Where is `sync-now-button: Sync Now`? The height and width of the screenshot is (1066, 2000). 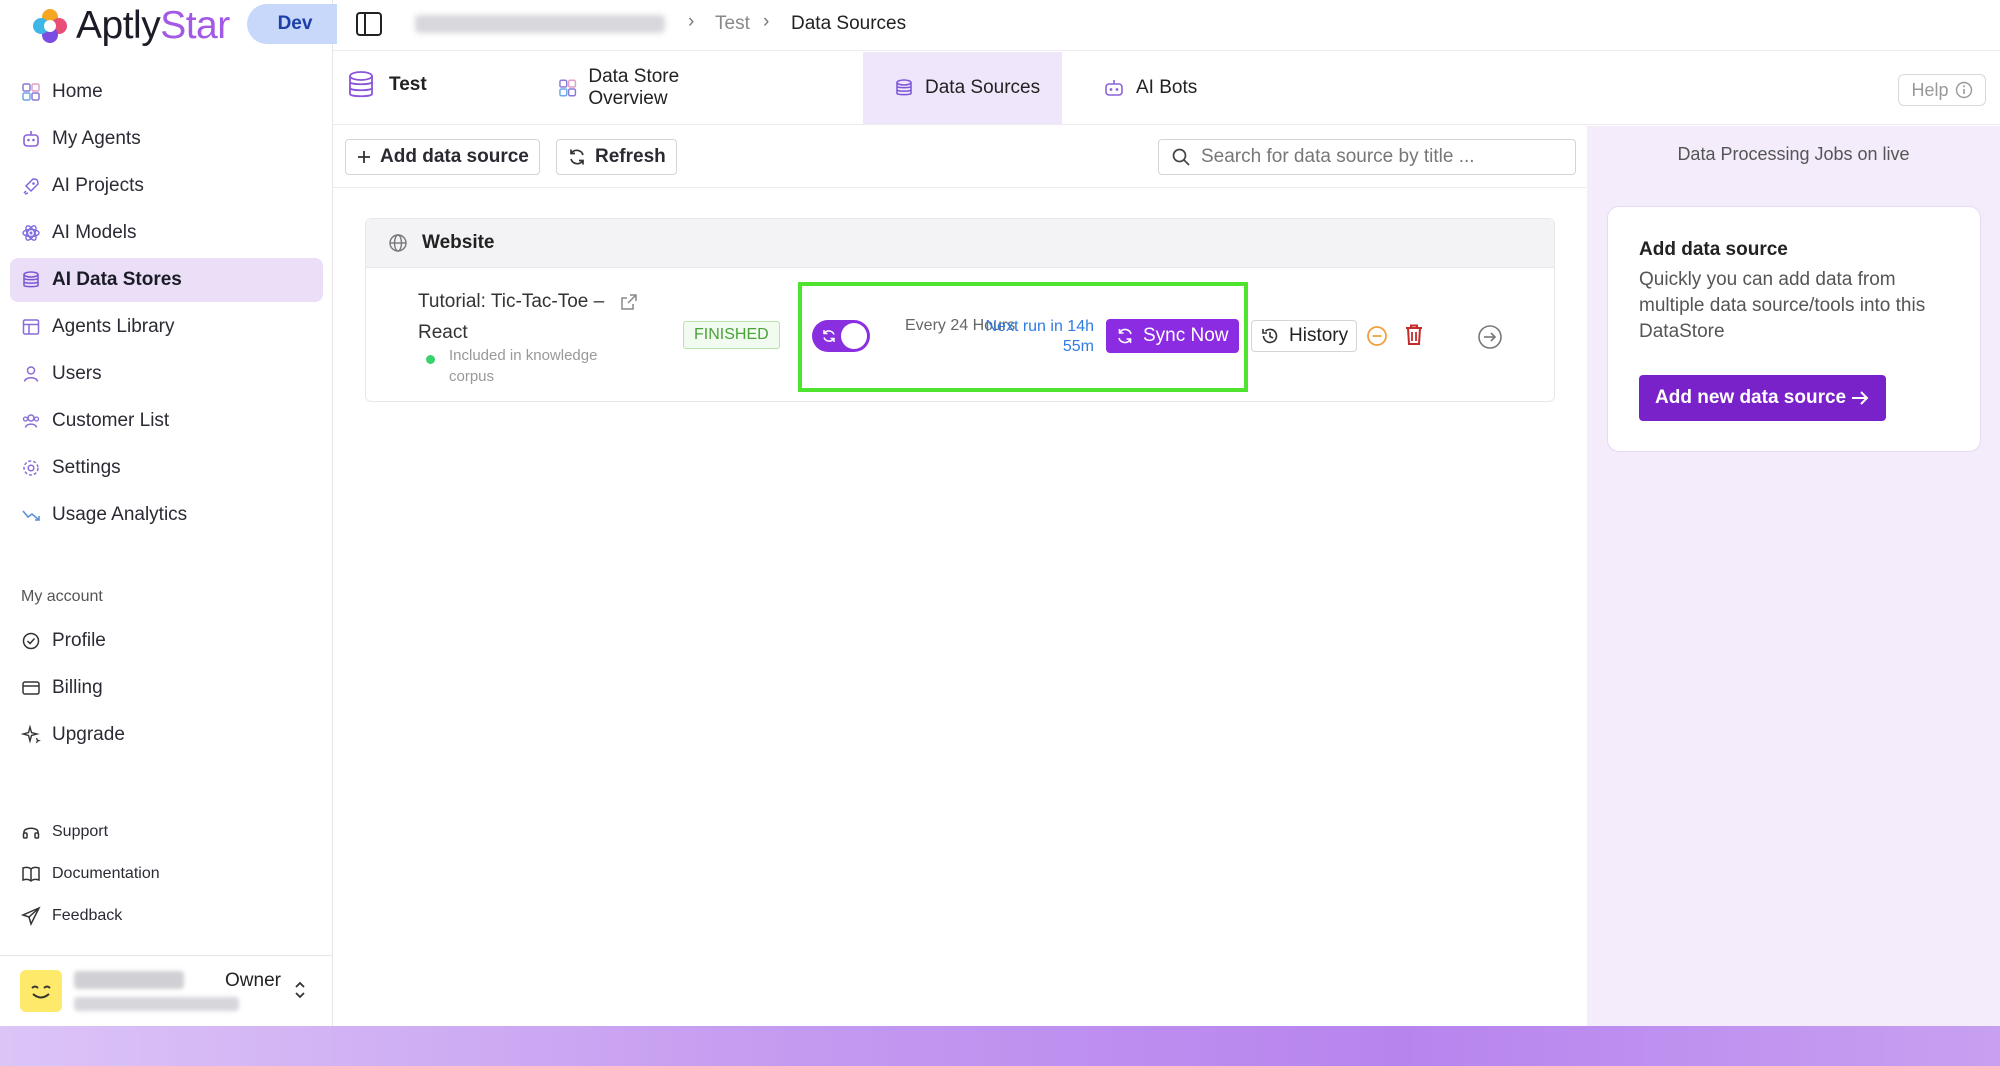 sync-now-button: Sync Now is located at coordinates (1172, 336).